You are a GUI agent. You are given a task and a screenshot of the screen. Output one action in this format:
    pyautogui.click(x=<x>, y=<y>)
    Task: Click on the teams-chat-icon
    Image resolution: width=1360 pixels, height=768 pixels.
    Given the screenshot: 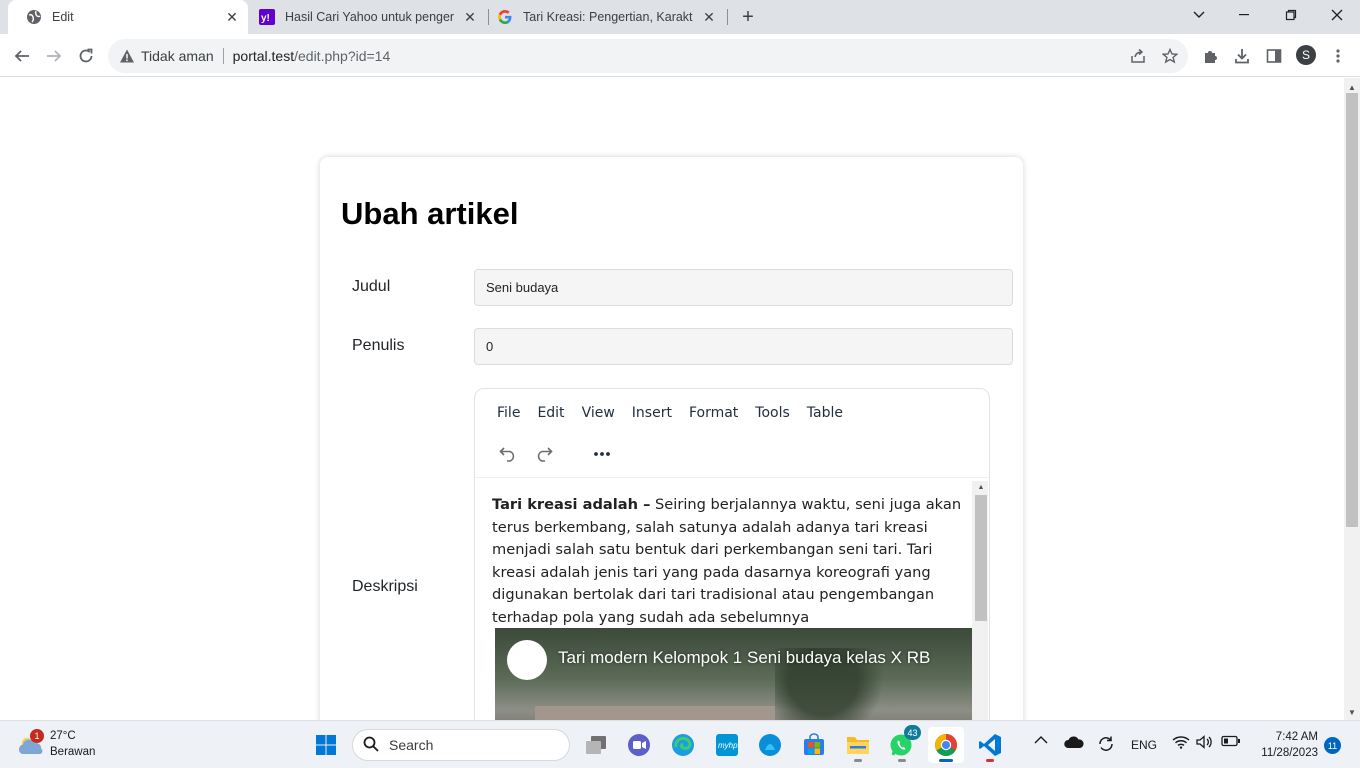 What is the action you would take?
    pyautogui.click(x=639, y=745)
    